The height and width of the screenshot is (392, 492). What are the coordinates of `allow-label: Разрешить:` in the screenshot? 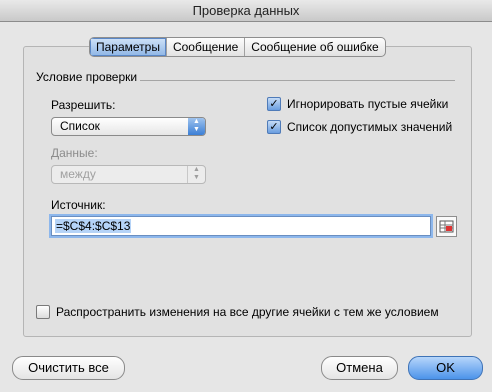 It's located at (83, 105).